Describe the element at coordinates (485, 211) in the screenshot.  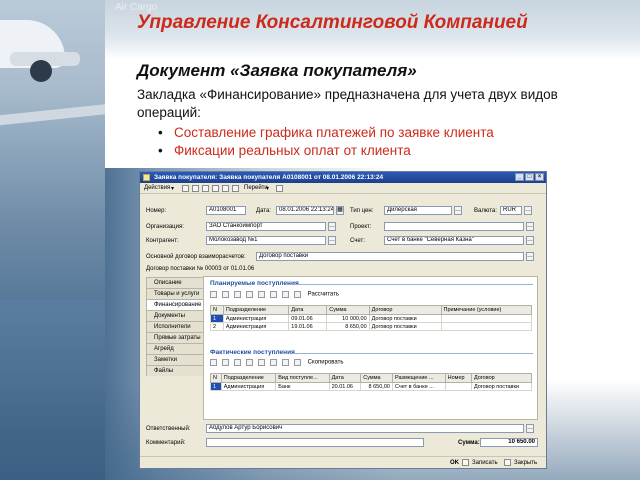
I see `currency-label: Валюта:` at that location.